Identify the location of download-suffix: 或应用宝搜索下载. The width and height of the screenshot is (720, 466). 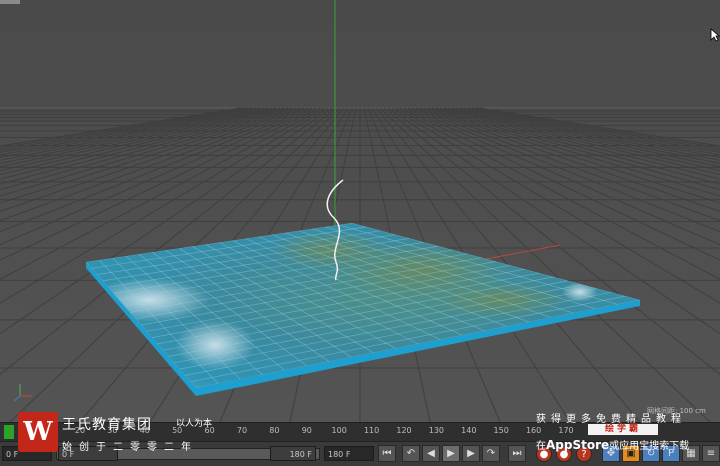
(649, 446).